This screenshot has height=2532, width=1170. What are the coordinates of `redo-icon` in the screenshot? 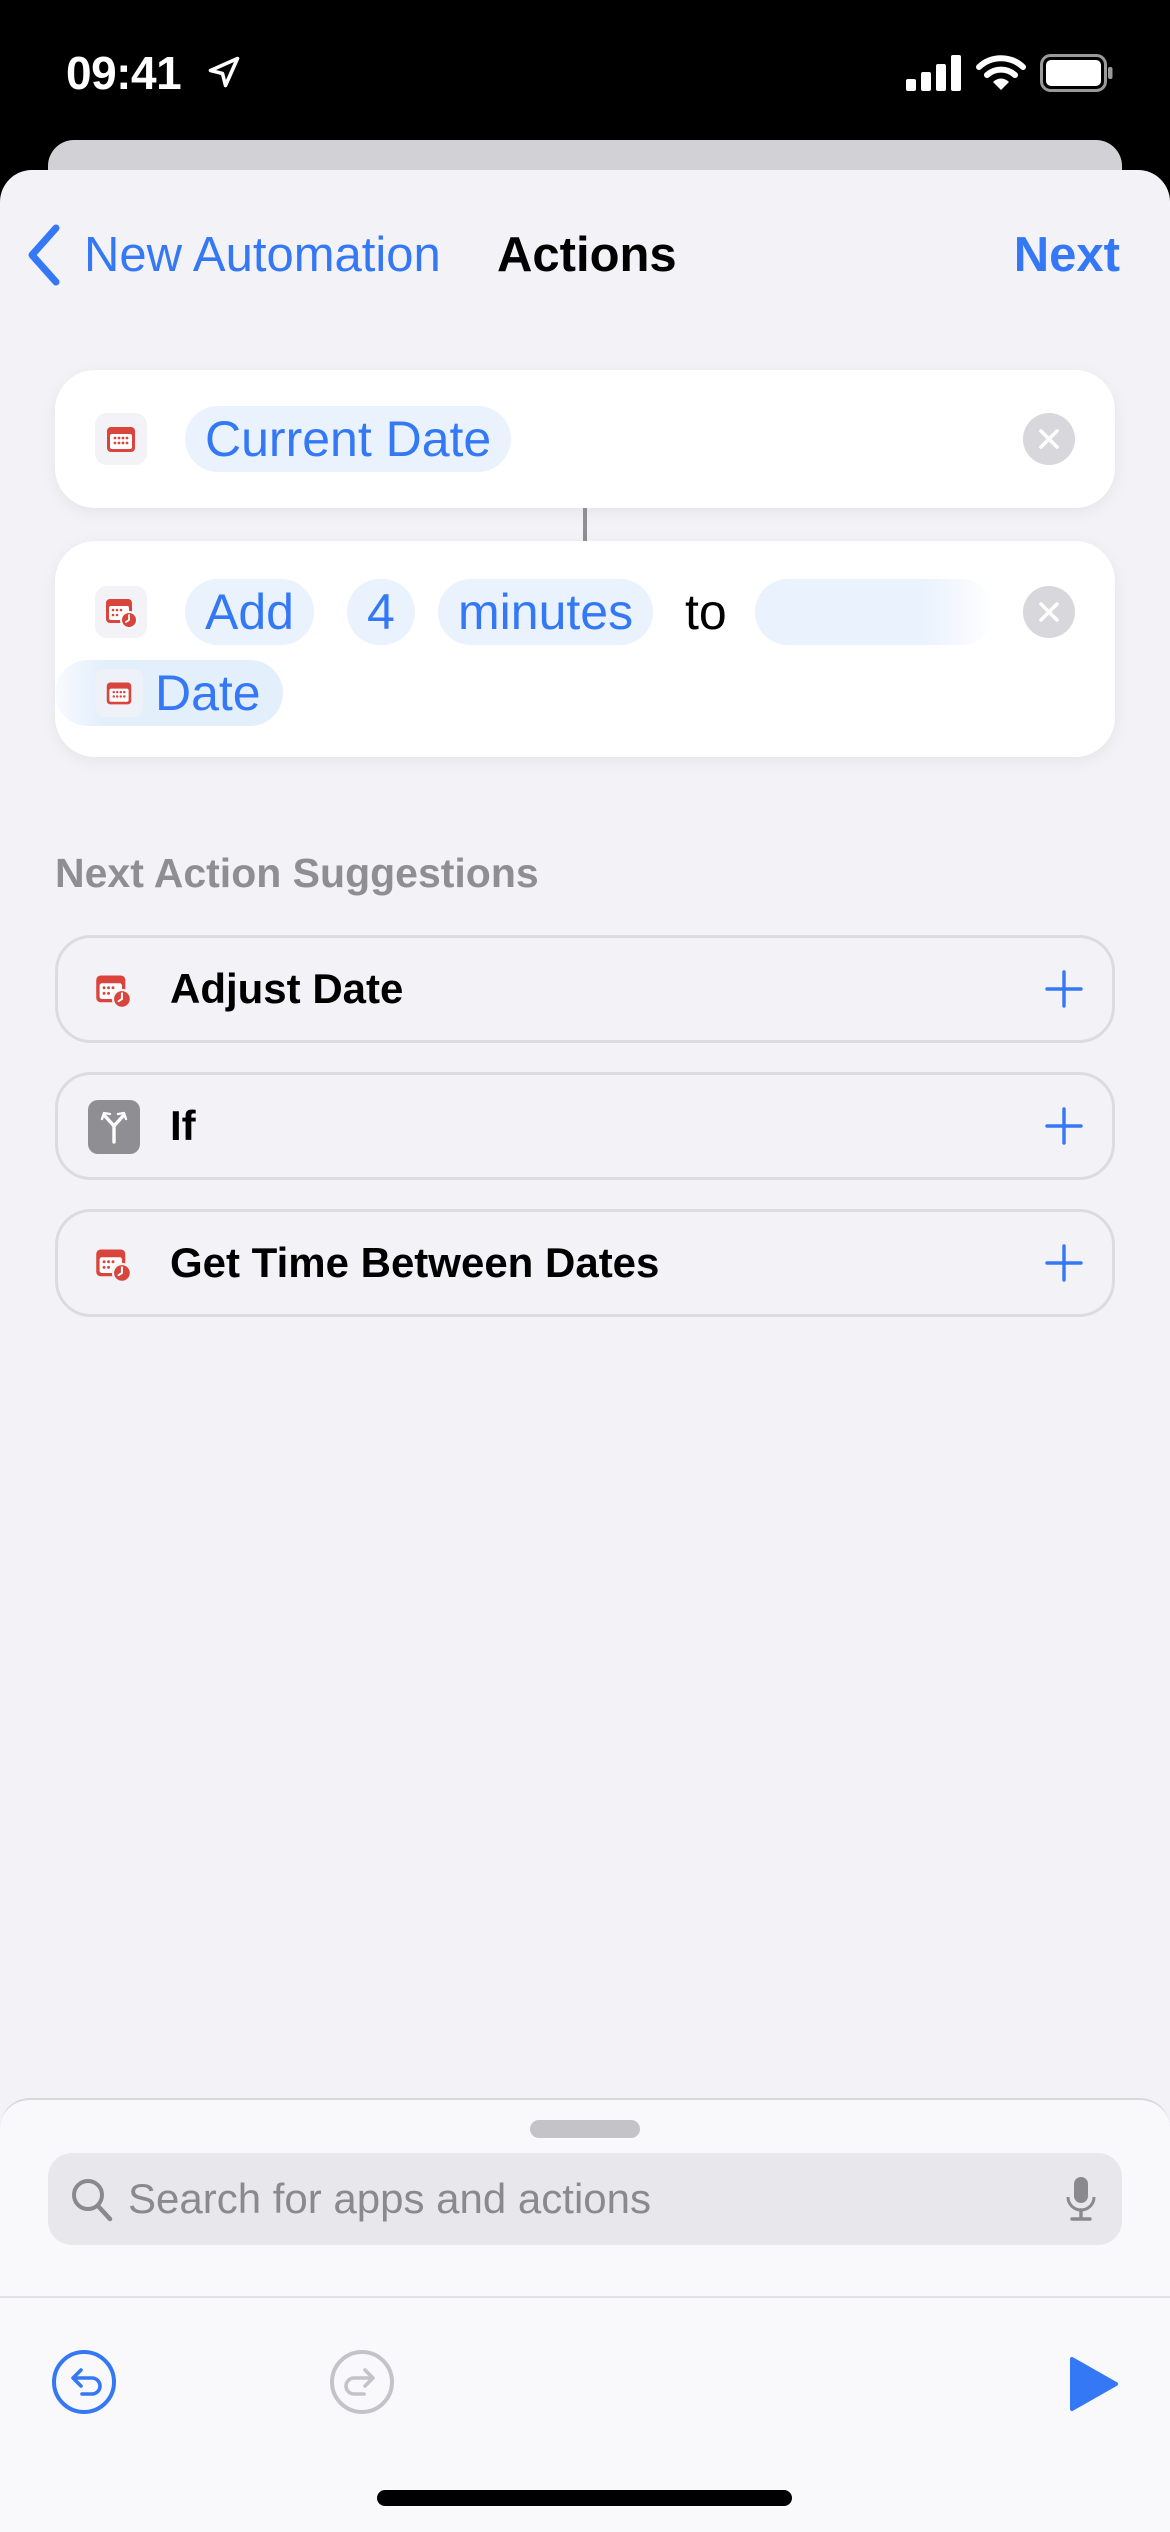 It's located at (362, 2382).